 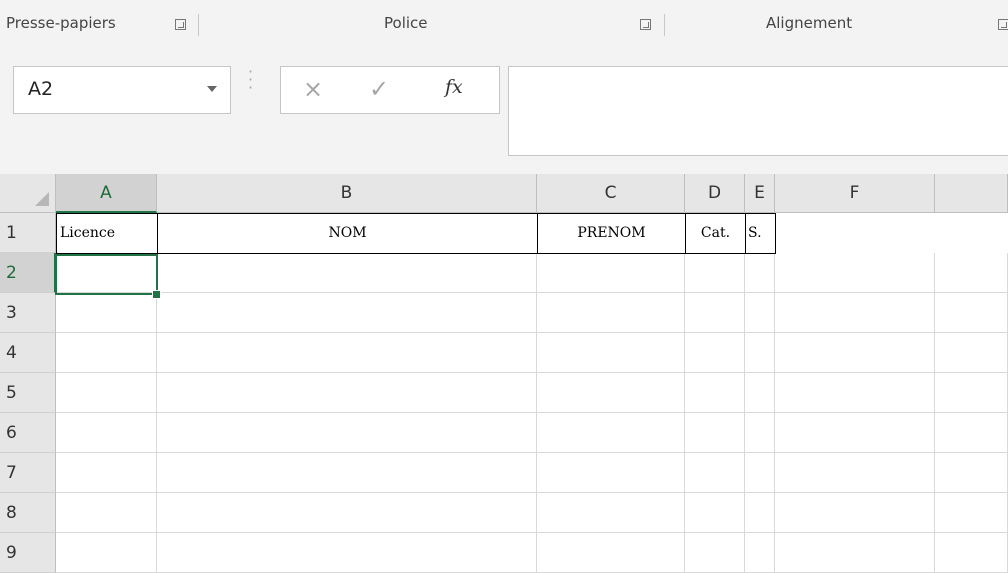 What do you see at coordinates (106, 193) in the screenshot?
I see `column-header-a: A` at bounding box center [106, 193].